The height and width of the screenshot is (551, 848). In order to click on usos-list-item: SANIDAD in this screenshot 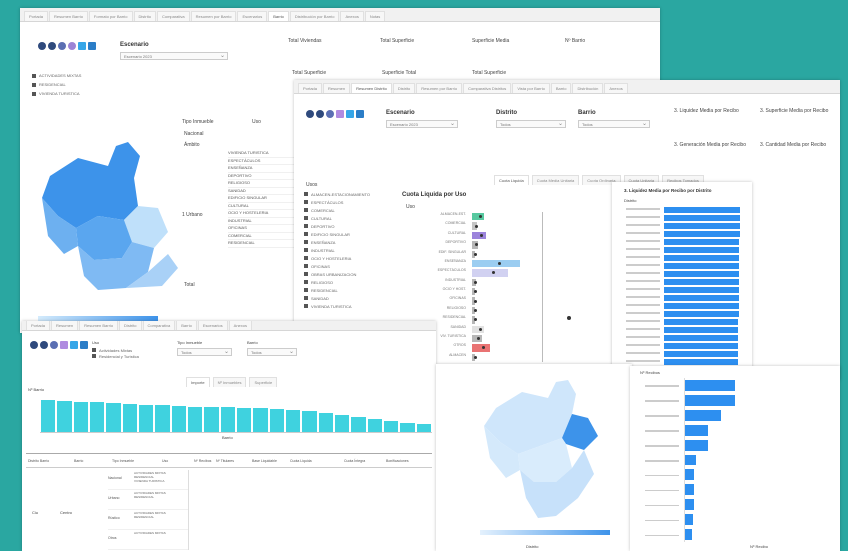, I will do `click(337, 298)`.